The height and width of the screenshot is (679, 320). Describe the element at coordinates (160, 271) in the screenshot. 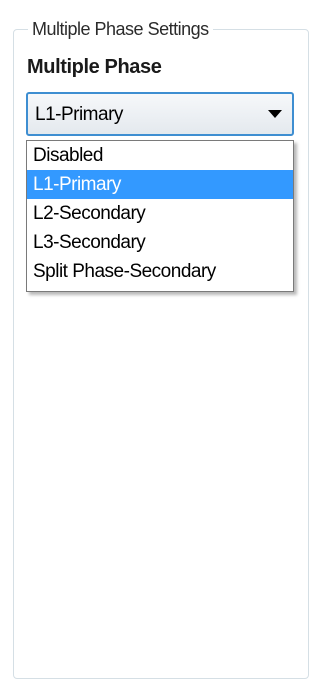

I see `option-split-phase-secondary: Split Phase-Secondary` at that location.